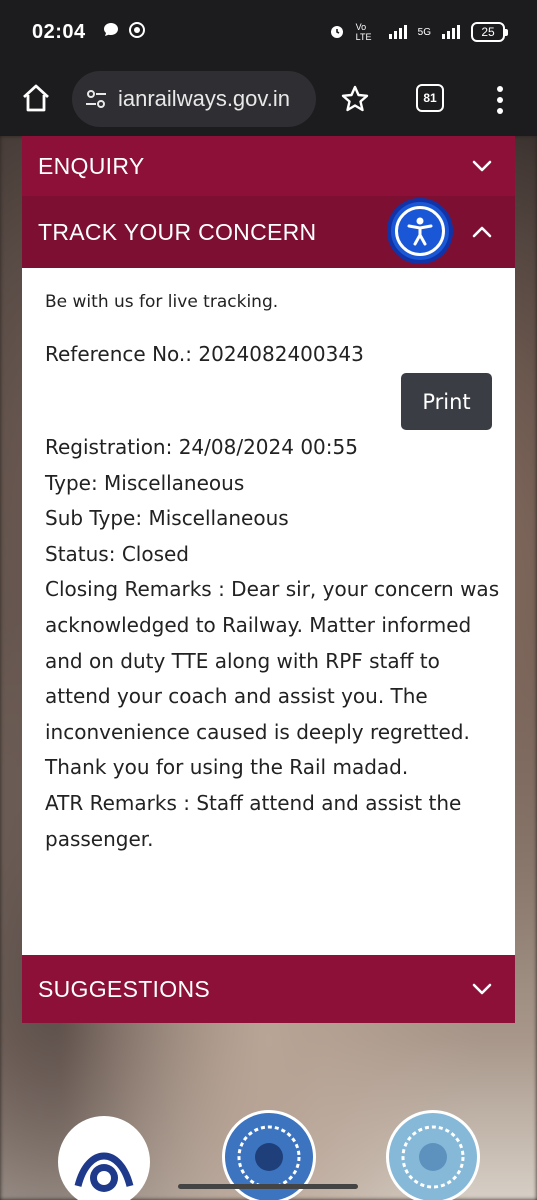 Image resolution: width=537 pixels, height=1200 pixels. I want to click on accessibility-icon, so click(420, 231).